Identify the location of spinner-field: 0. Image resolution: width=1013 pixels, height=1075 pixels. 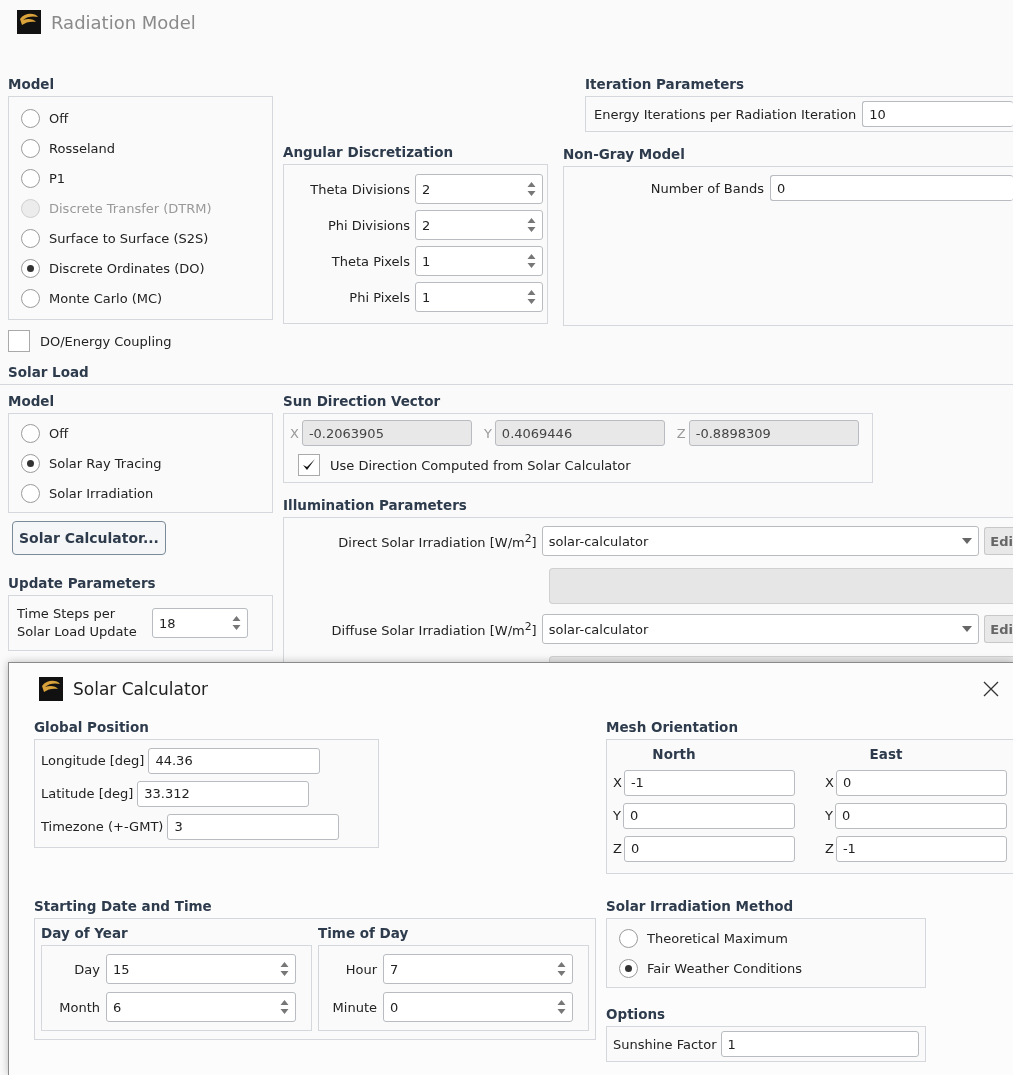
(478, 1007).